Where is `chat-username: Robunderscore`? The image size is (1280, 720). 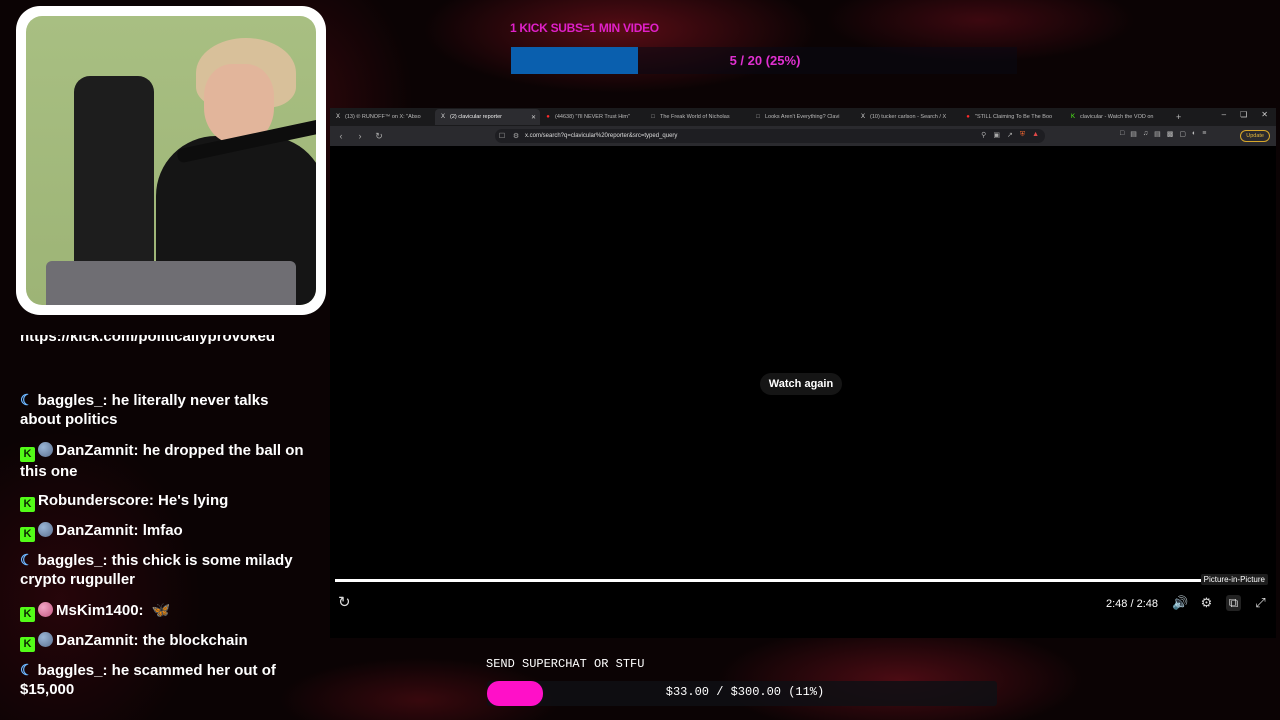 chat-username: Robunderscore is located at coordinates (93, 500).